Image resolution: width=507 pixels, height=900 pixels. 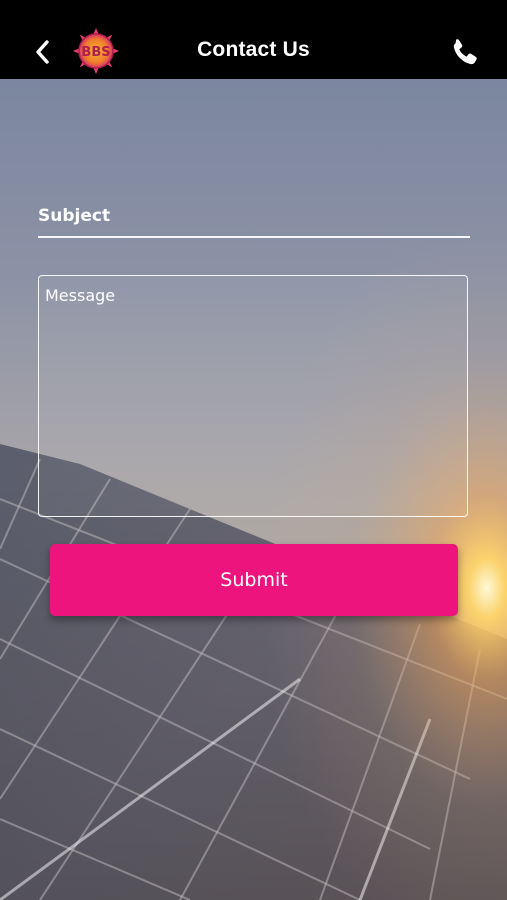 I want to click on subject-field-wrapper, so click(x=254, y=216).